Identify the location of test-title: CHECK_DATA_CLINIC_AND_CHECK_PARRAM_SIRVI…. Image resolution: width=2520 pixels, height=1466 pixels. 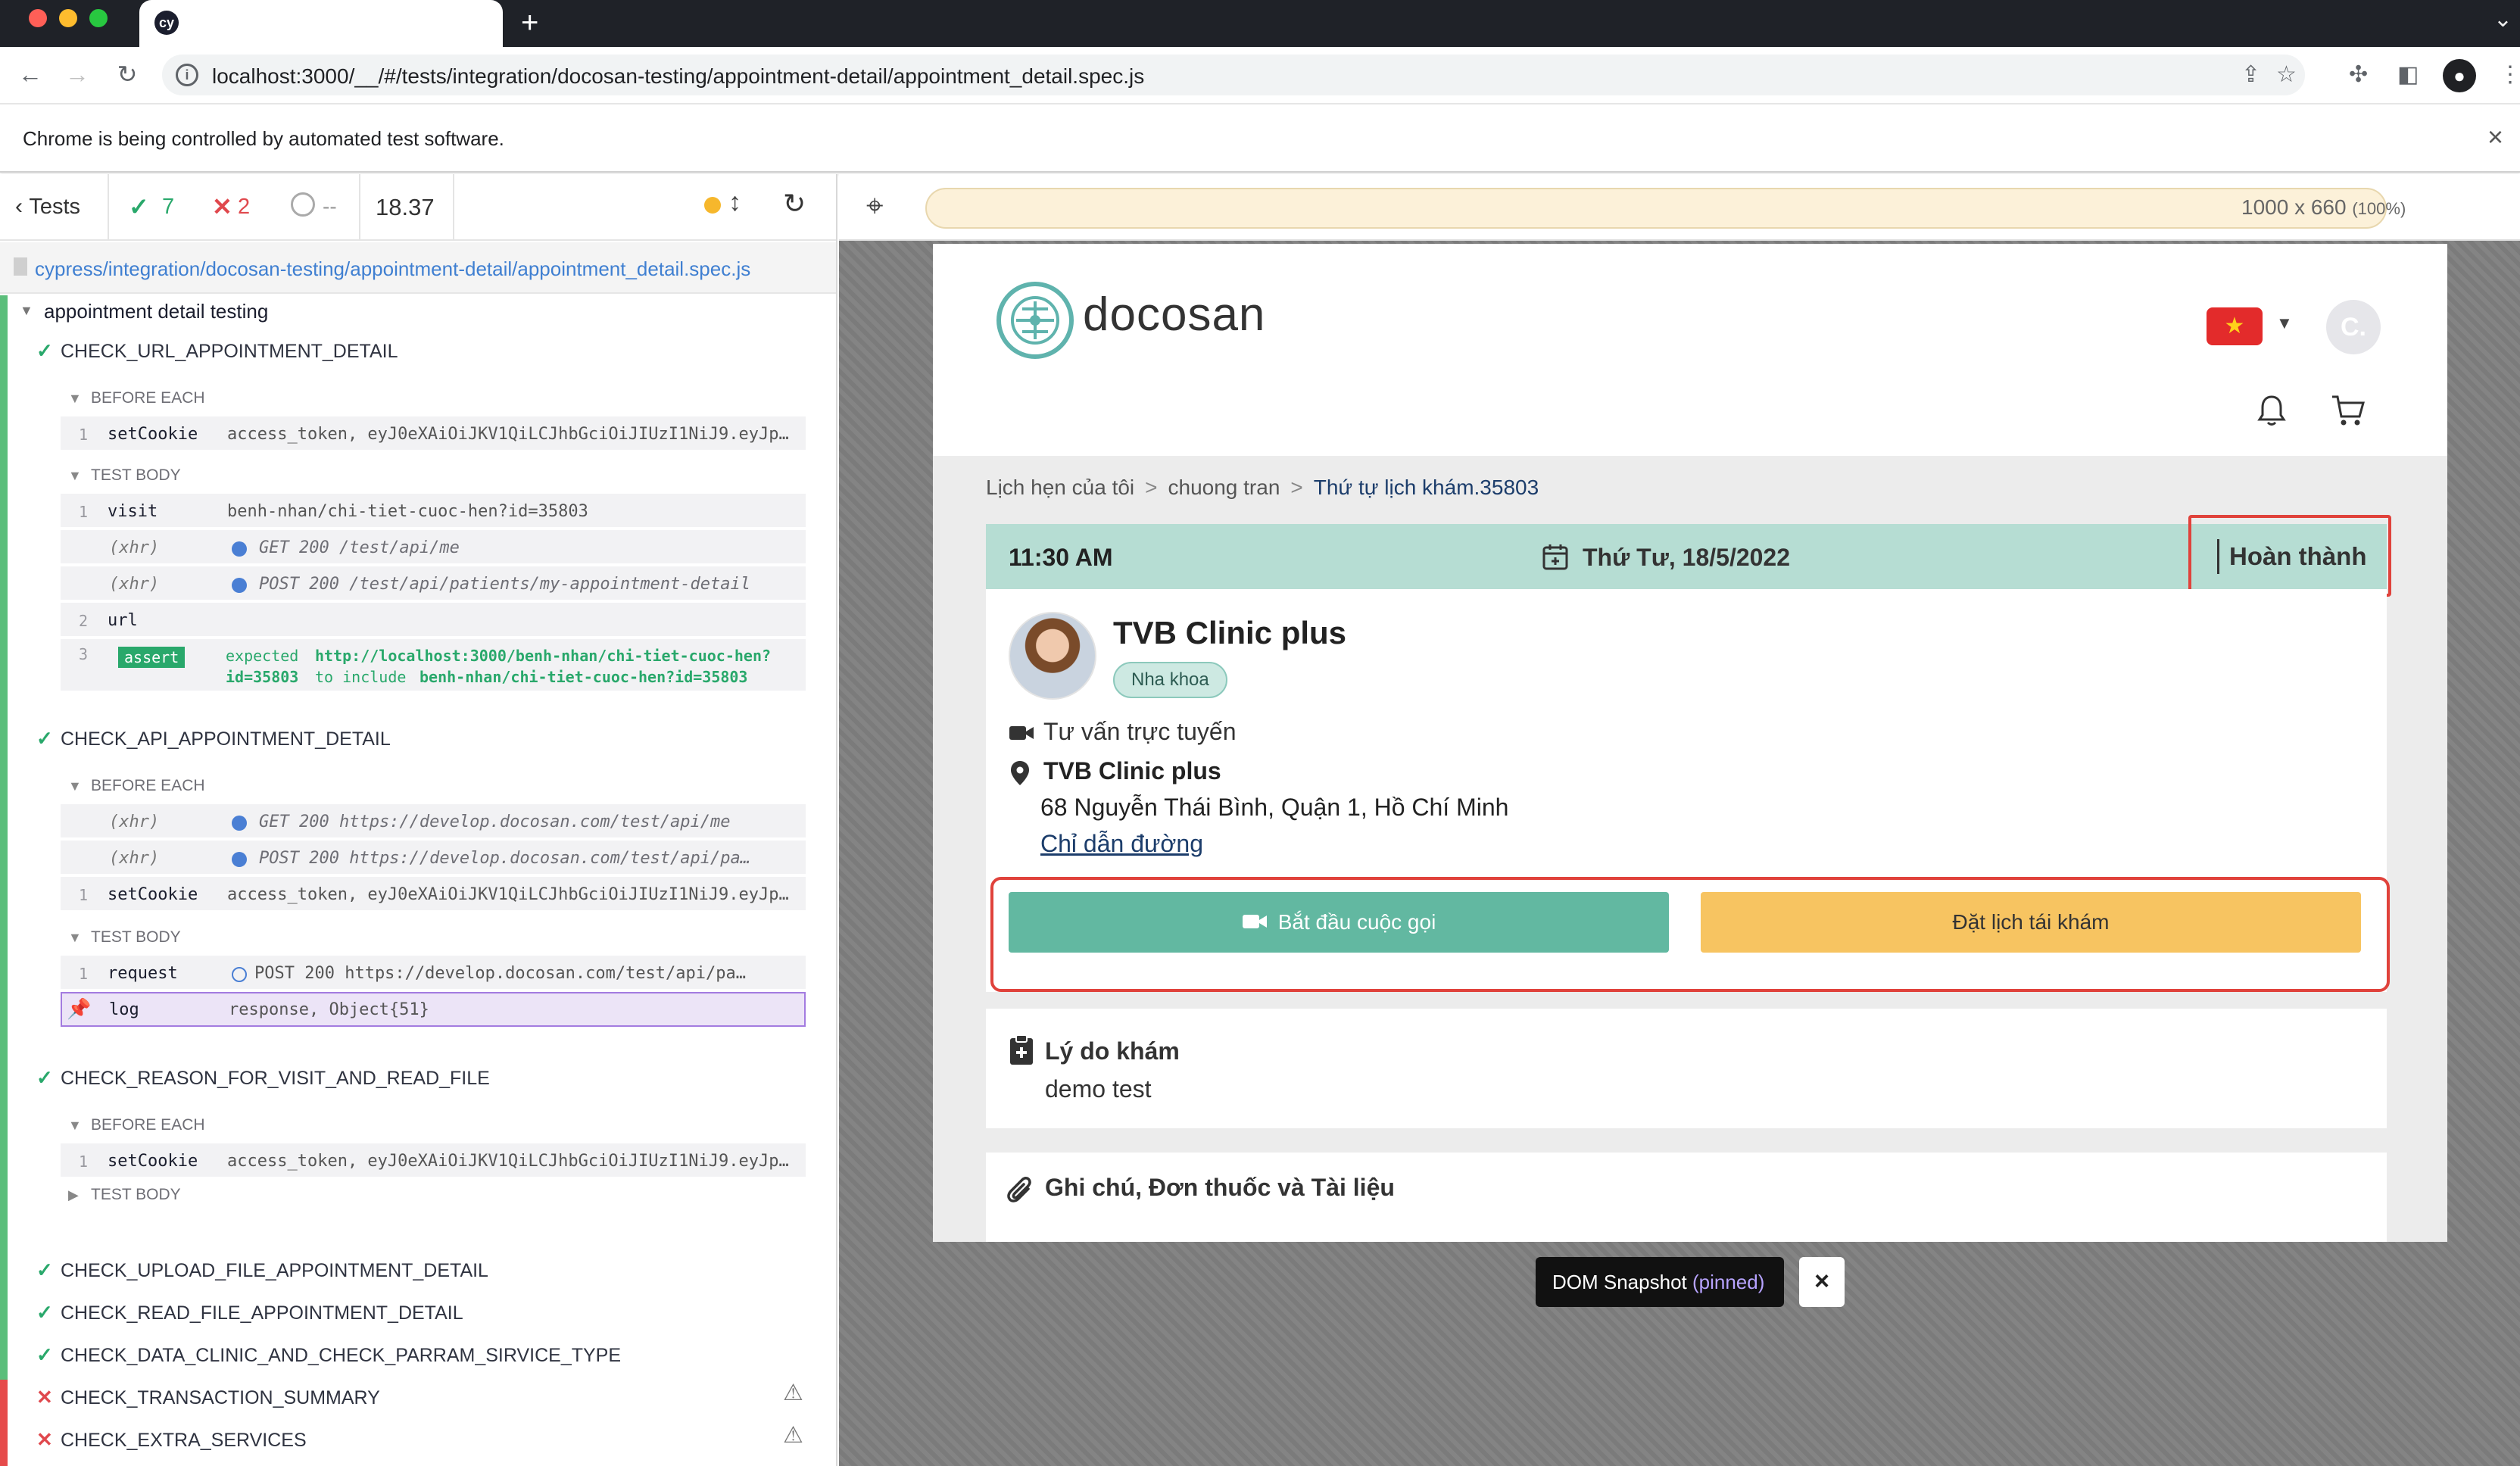
(341, 1356).